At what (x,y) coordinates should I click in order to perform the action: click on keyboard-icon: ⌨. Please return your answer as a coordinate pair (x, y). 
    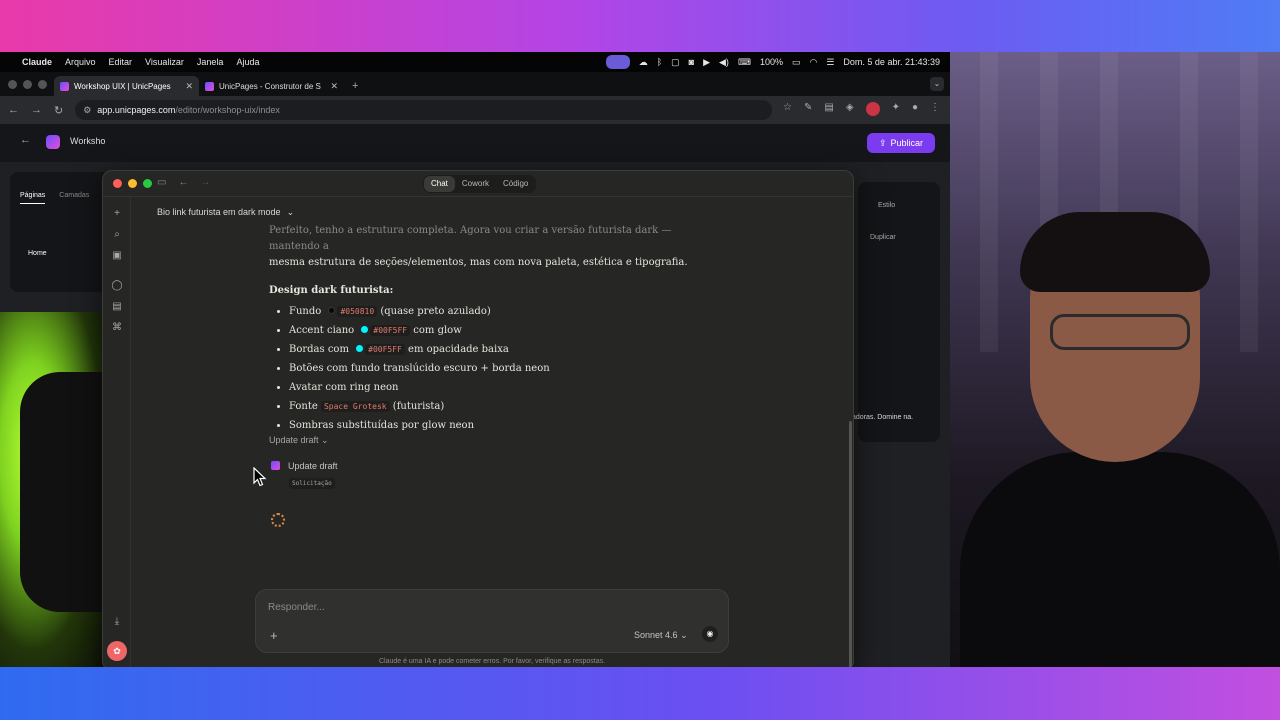
    Looking at the image, I should click on (744, 62).